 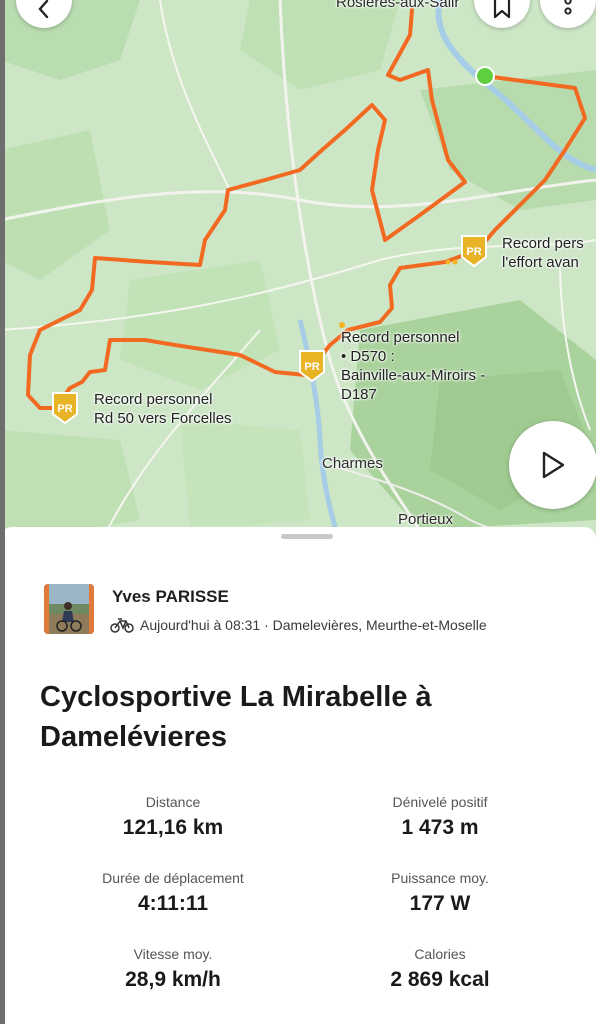 I want to click on stat-moving-time: Durée de déplacement 4:11:11, so click(x=173, y=893).